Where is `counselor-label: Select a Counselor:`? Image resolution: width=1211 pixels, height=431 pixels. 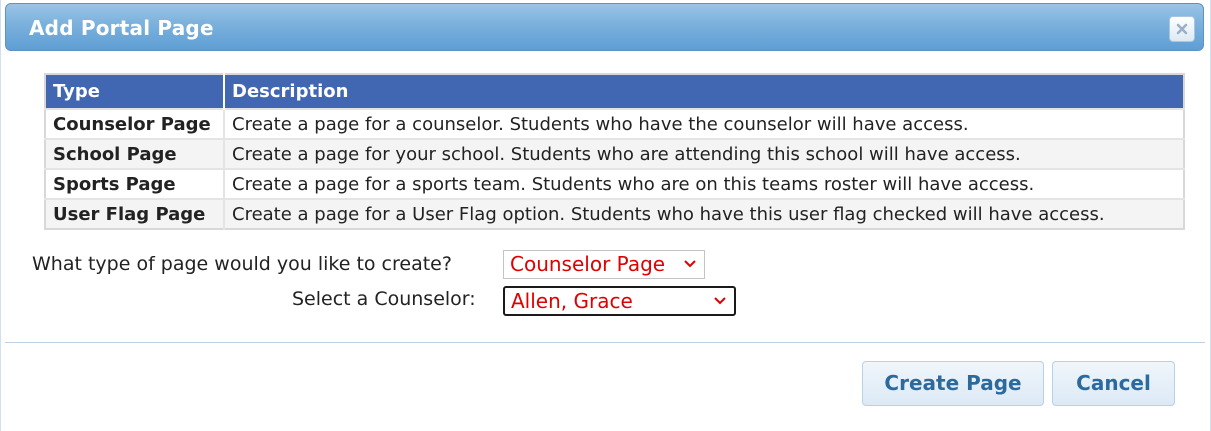 counselor-label: Select a Counselor: is located at coordinates (384, 299).